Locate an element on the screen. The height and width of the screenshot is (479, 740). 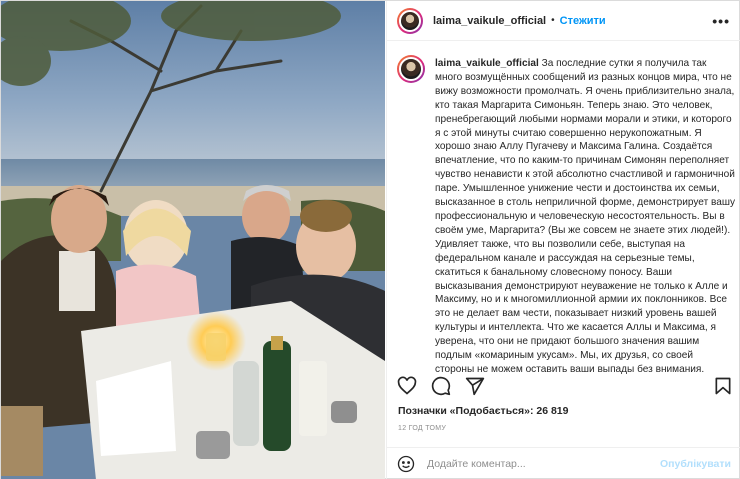
caption-avatar is located at coordinates (411, 69).